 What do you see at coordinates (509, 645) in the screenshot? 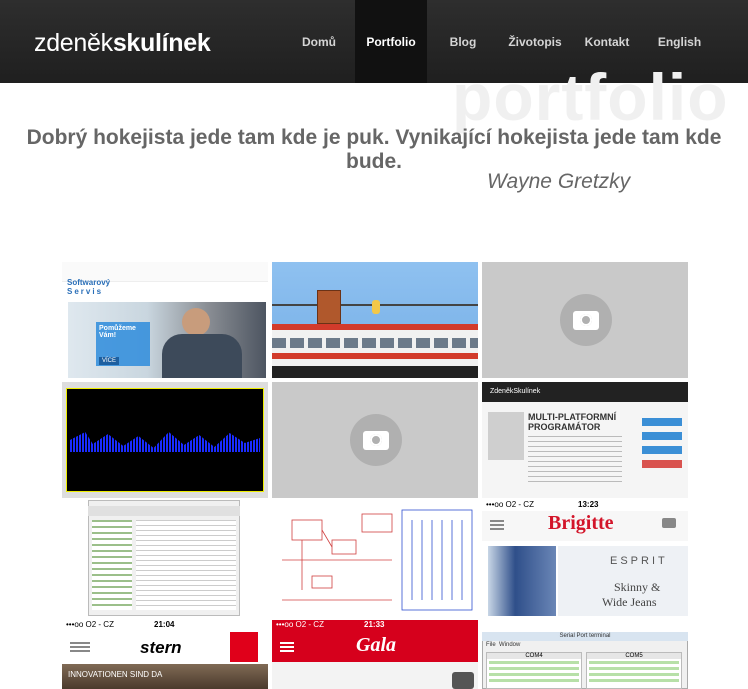
I see `menu-window: Window` at bounding box center [509, 645].